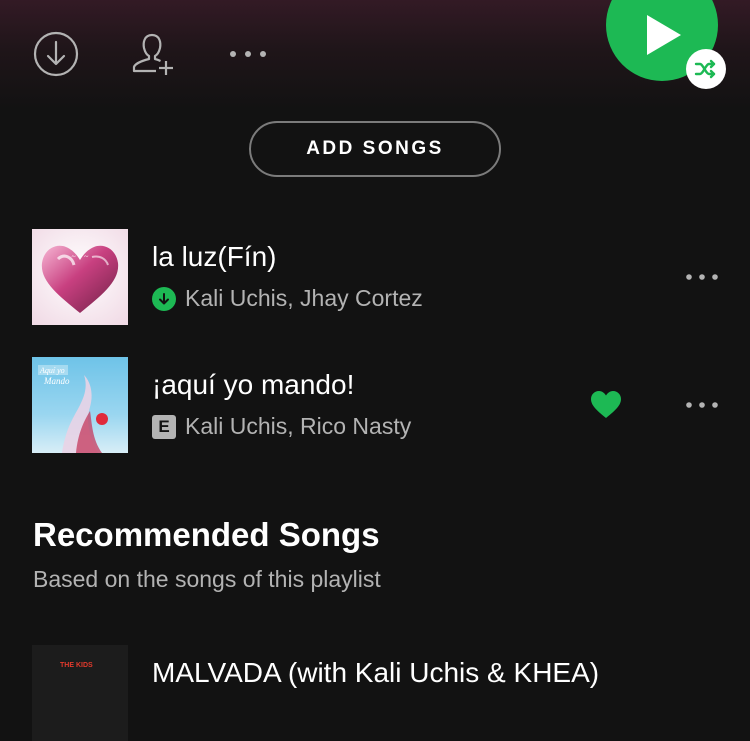 The height and width of the screenshot is (741, 750). I want to click on more-options-button, so click(248, 54).